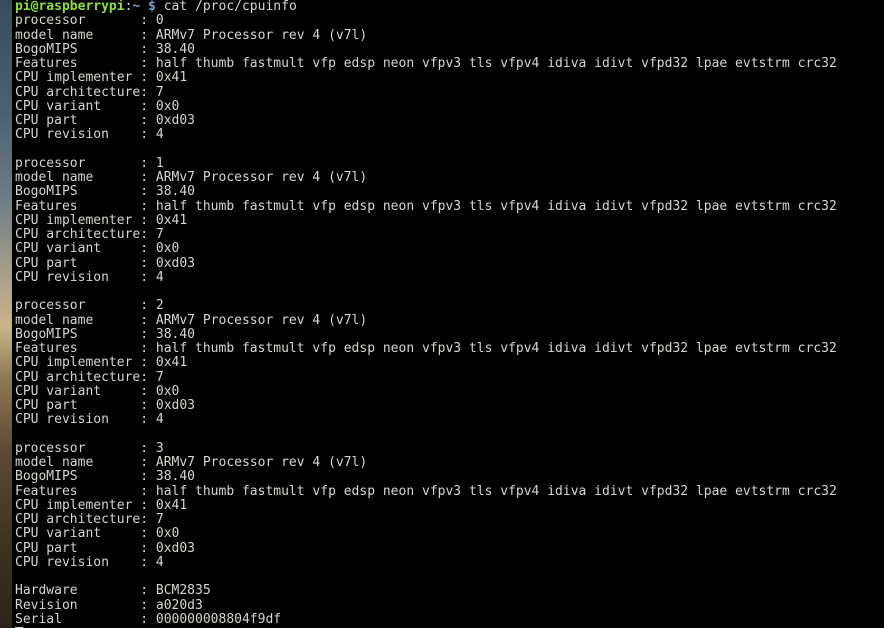  What do you see at coordinates (6, 314) in the screenshot?
I see `desktop-wallpaper-strip` at bounding box center [6, 314].